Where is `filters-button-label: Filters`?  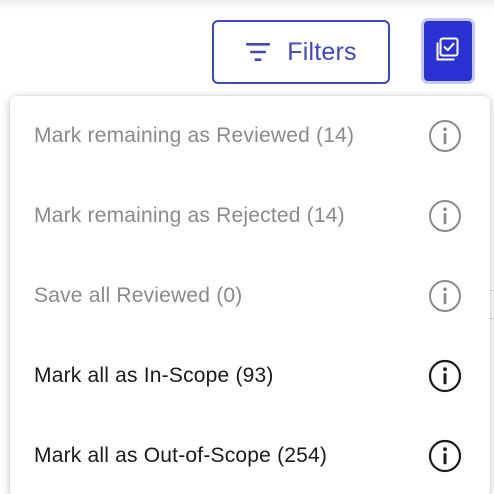 filters-button-label: Filters is located at coordinates (322, 51).